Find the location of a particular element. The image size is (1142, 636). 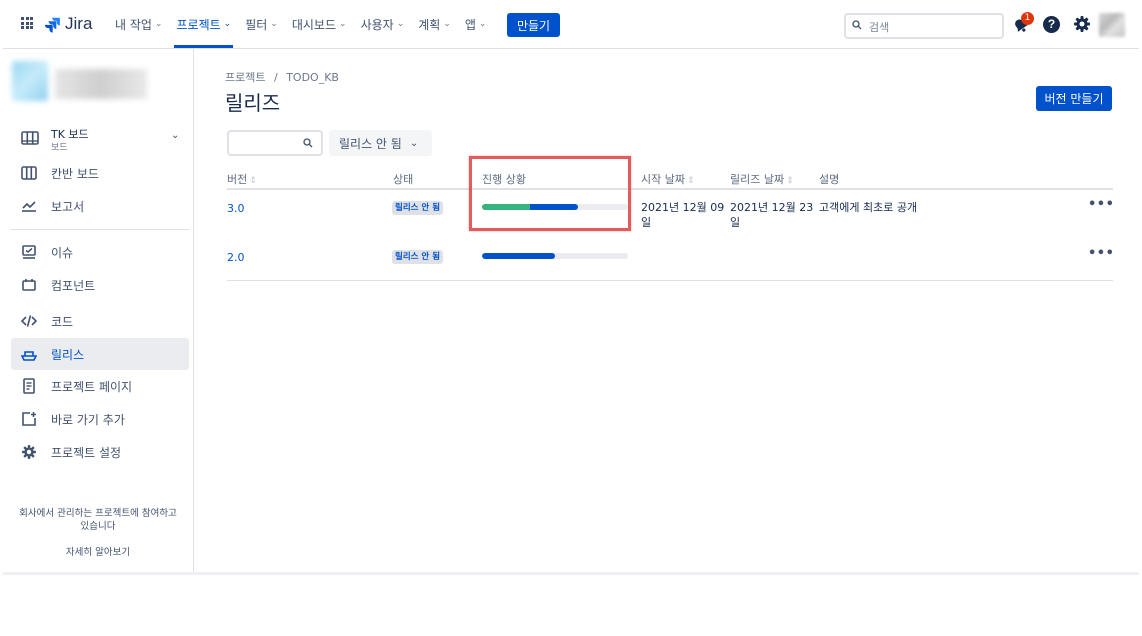

column-header-description: 설명 is located at coordinates (829, 179).